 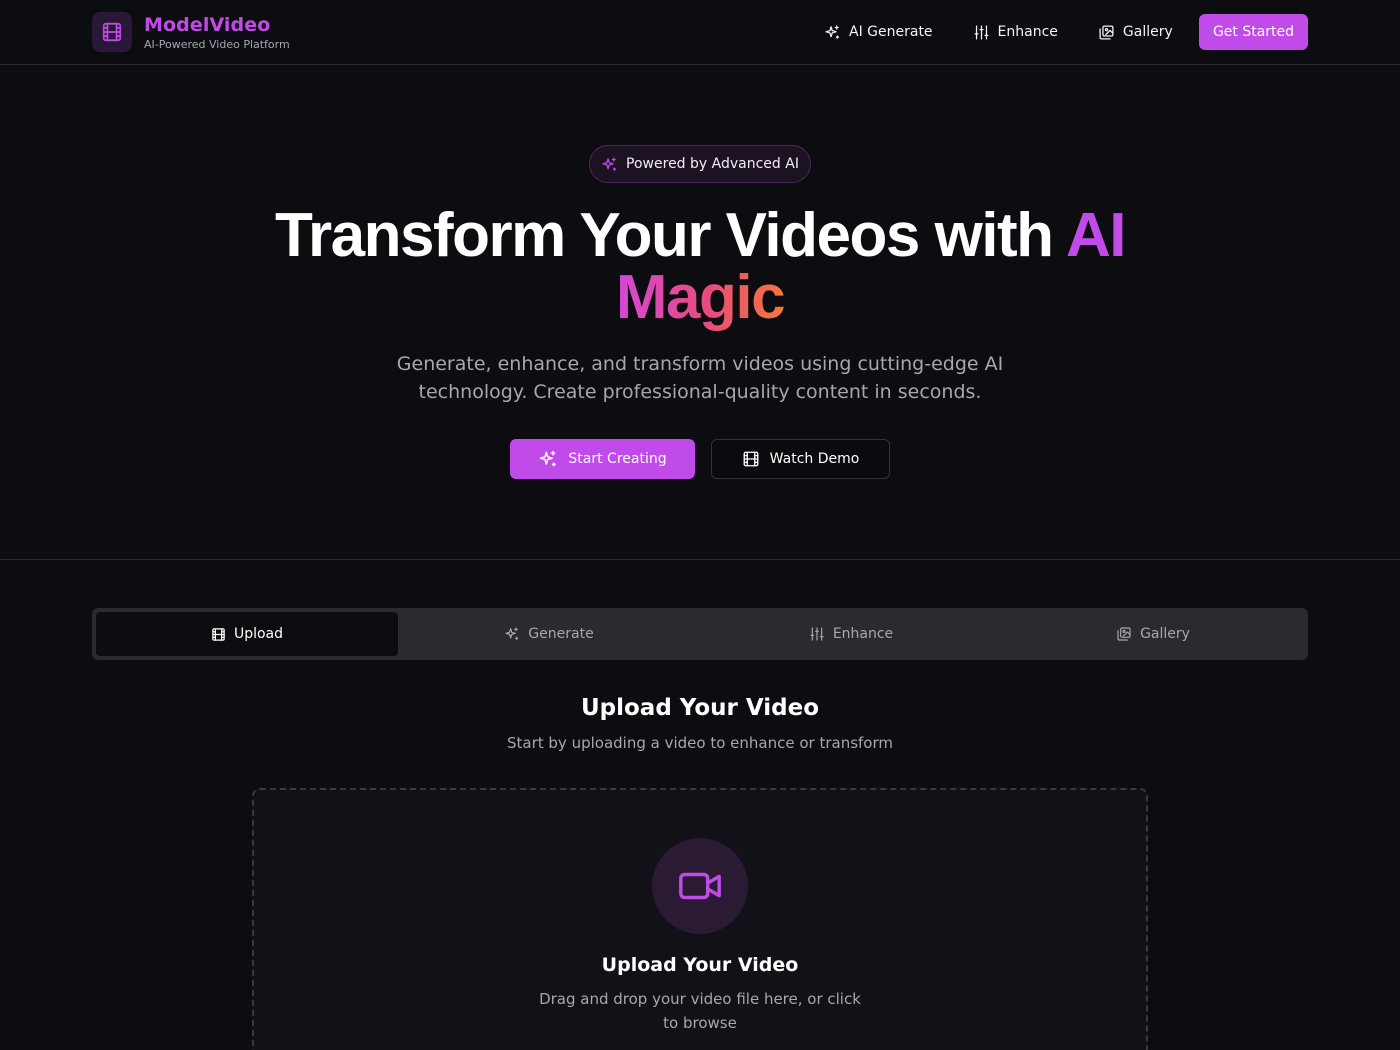 I want to click on nav-ai-generate: AI Generate, so click(x=878, y=32).